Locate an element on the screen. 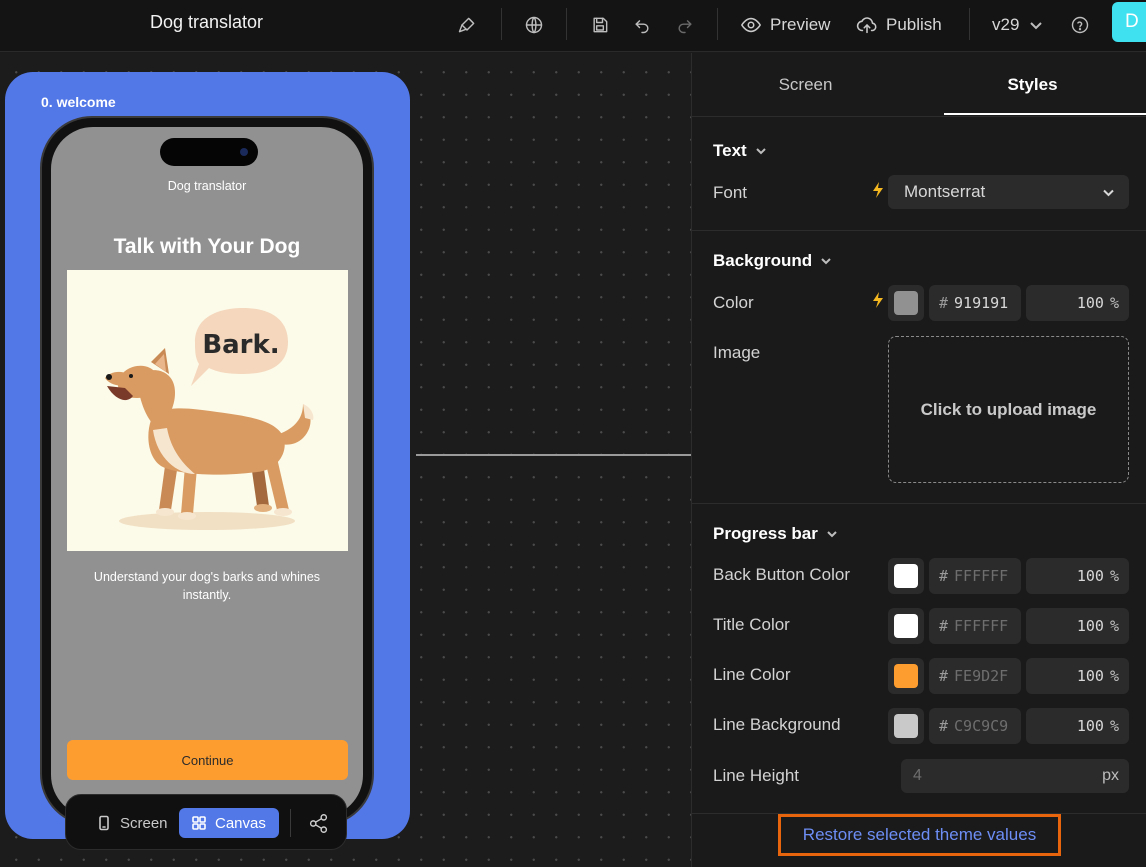 The image size is (1146, 867). preview-label: Preview is located at coordinates (800, 24).